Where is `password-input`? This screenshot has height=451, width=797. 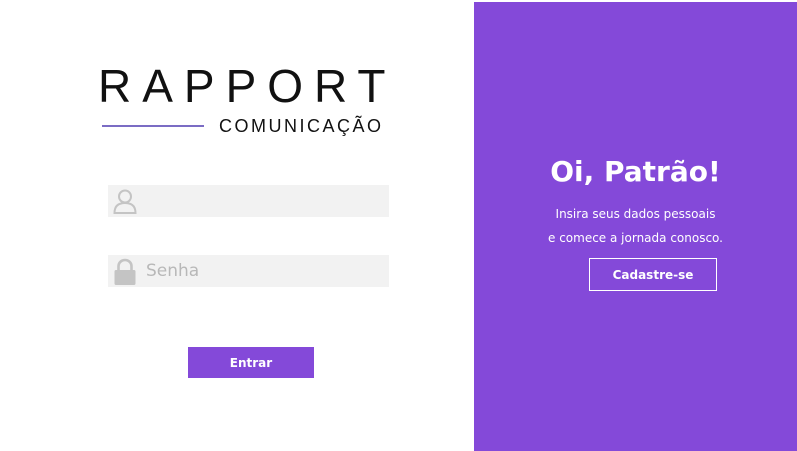 password-input is located at coordinates (264, 271).